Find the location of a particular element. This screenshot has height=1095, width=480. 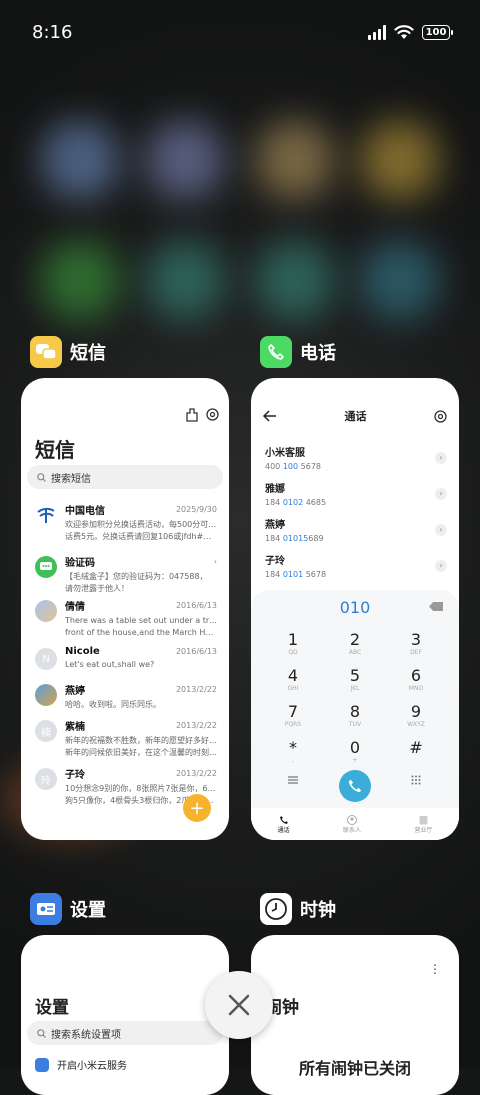

settings-page-title: 设置 is located at coordinates (52, 1008).